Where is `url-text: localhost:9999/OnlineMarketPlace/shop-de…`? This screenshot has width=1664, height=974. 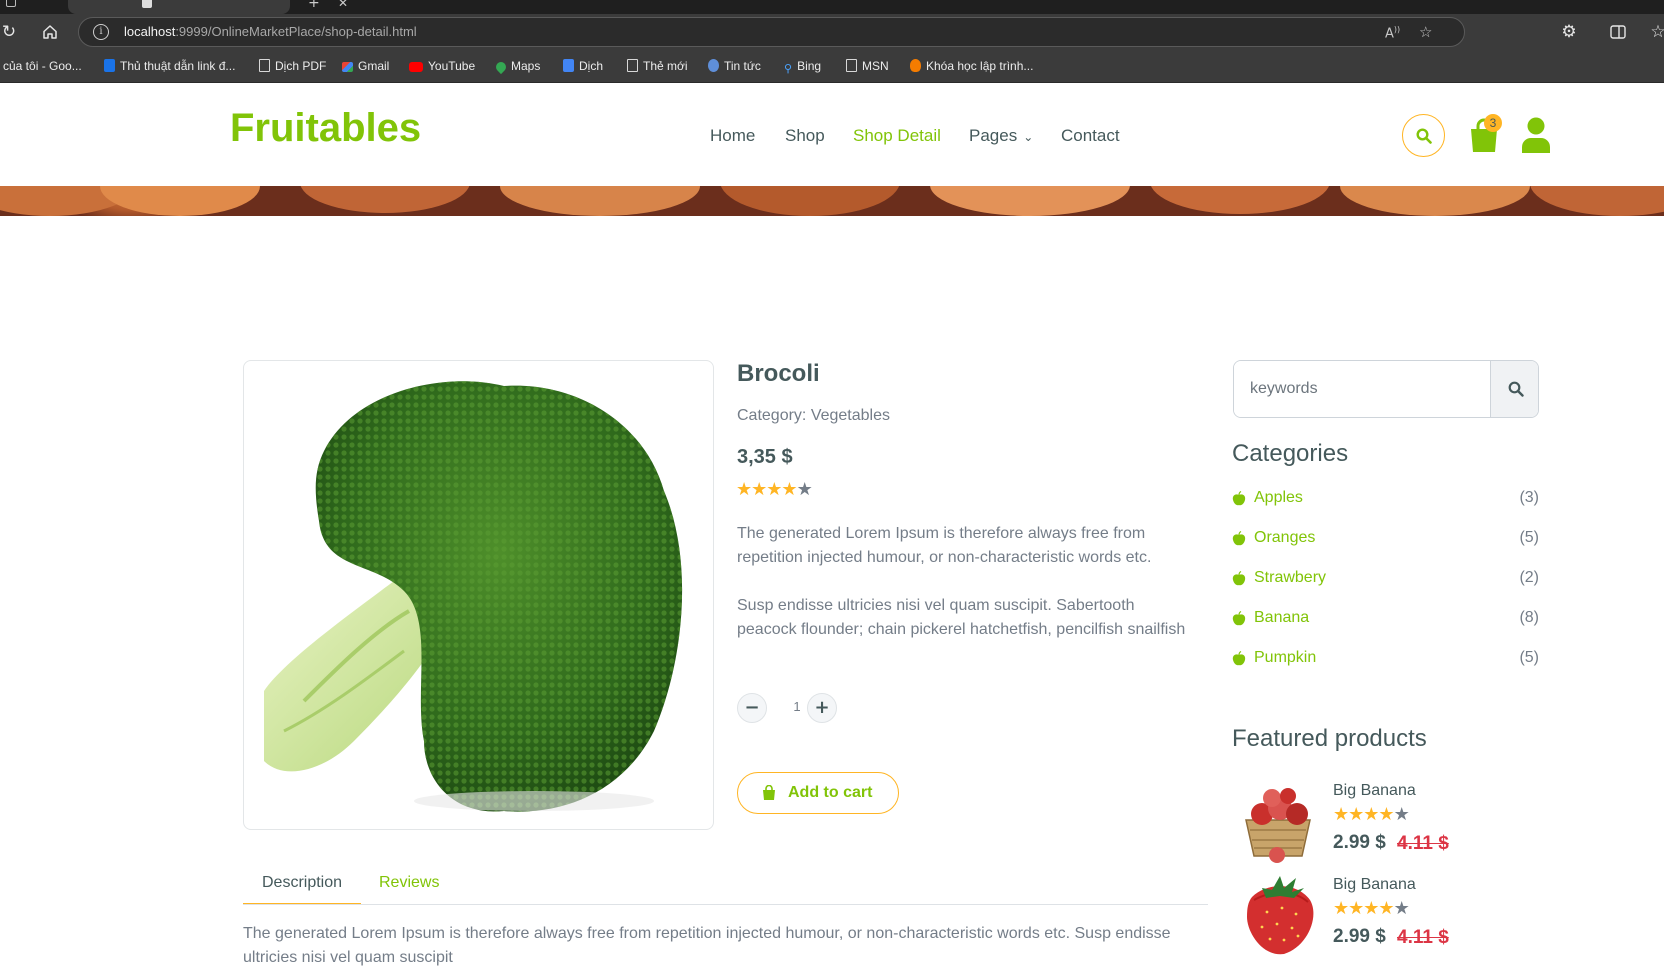
url-text: localhost:9999/OnlineMarketPlace/shop-de… is located at coordinates (270, 31).